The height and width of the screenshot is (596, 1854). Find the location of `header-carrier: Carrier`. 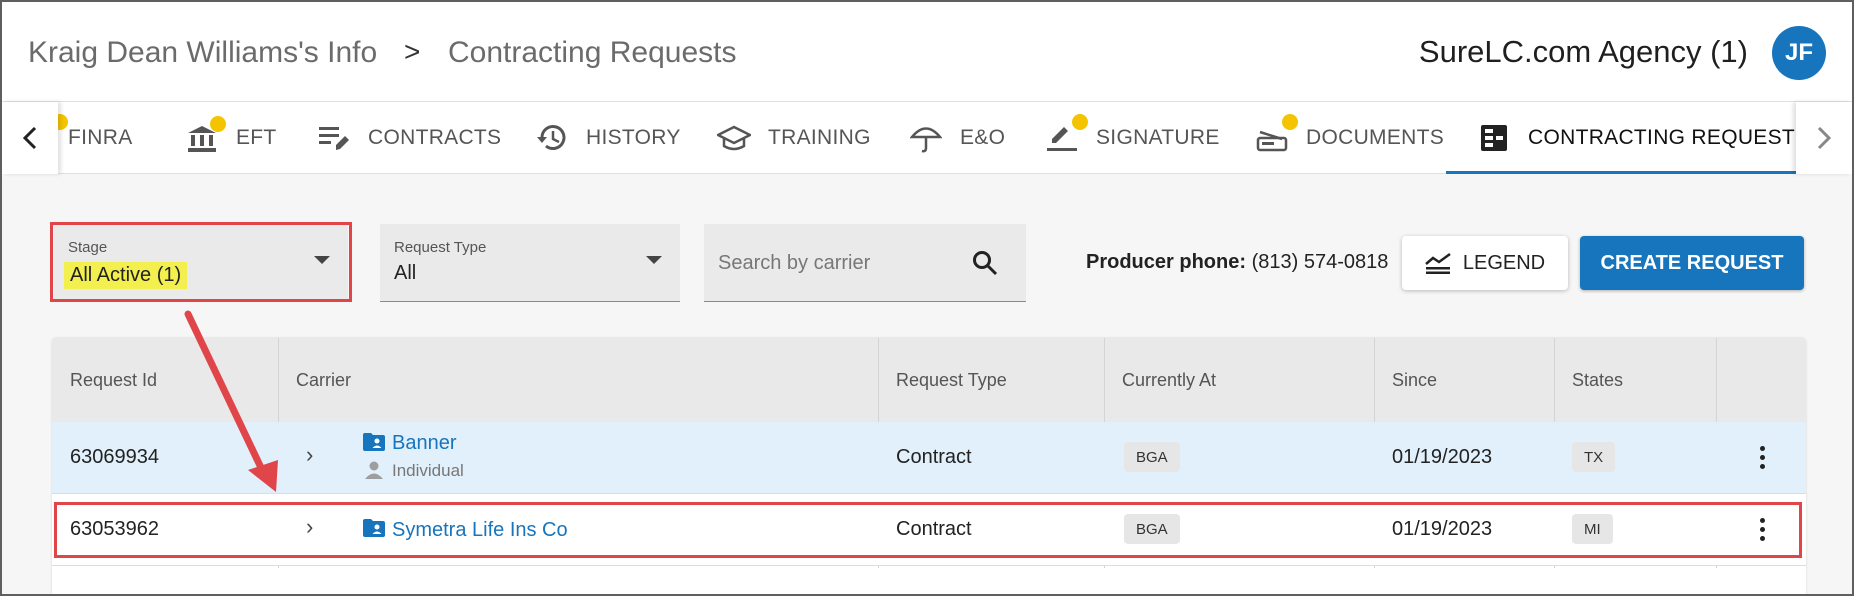

header-carrier: Carrier is located at coordinates (323, 380).